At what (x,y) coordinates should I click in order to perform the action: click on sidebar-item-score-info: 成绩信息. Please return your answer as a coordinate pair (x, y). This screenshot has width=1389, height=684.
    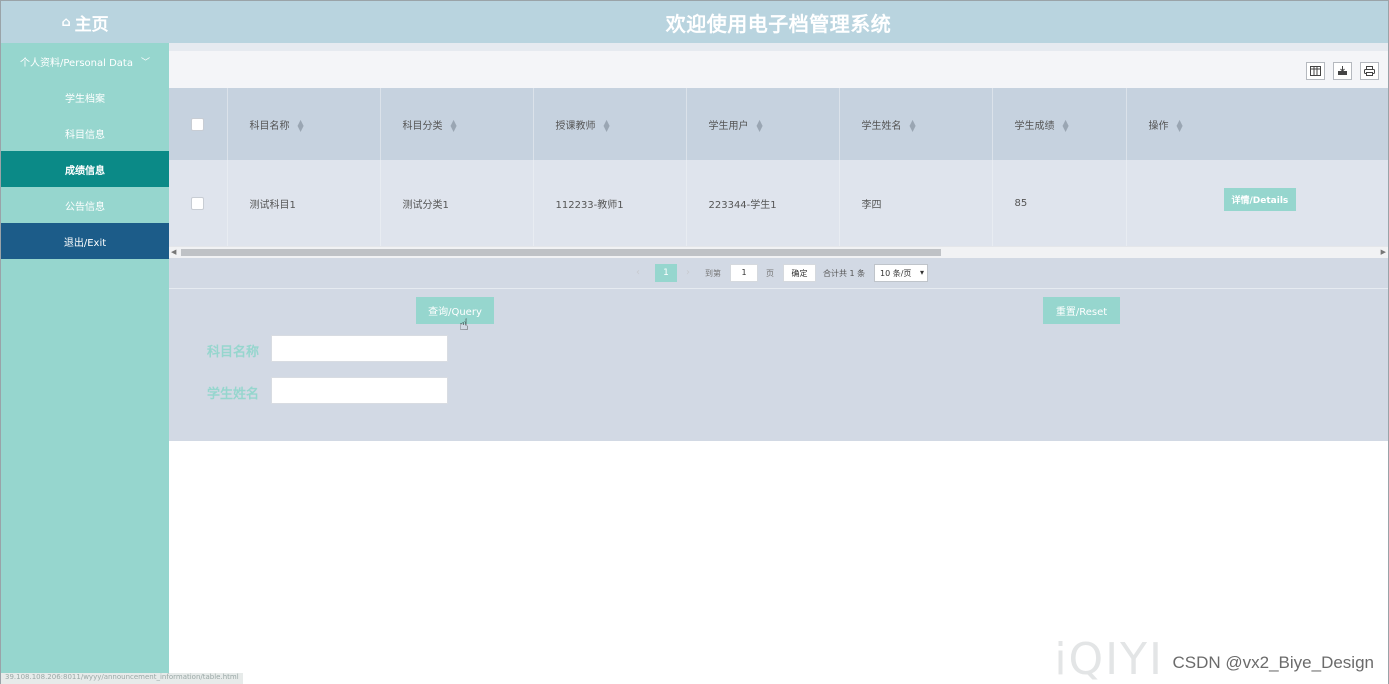
    Looking at the image, I should click on (85, 169).